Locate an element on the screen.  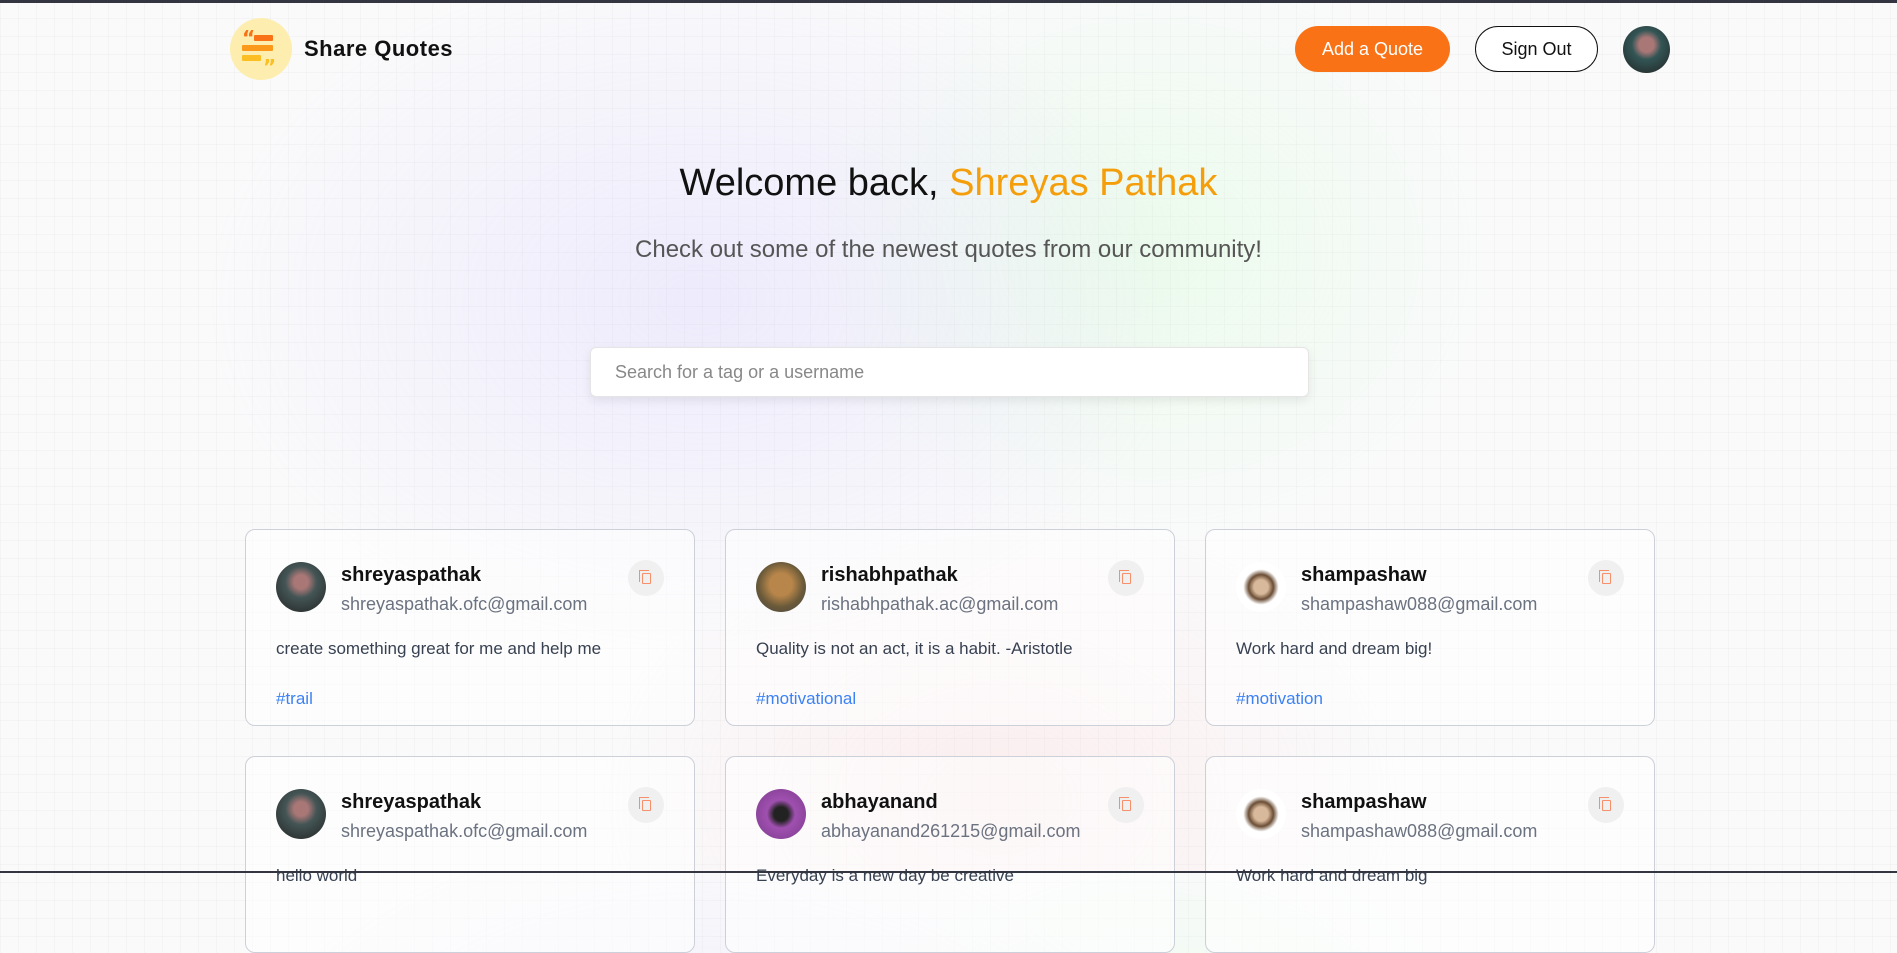
search-input is located at coordinates (949, 372).